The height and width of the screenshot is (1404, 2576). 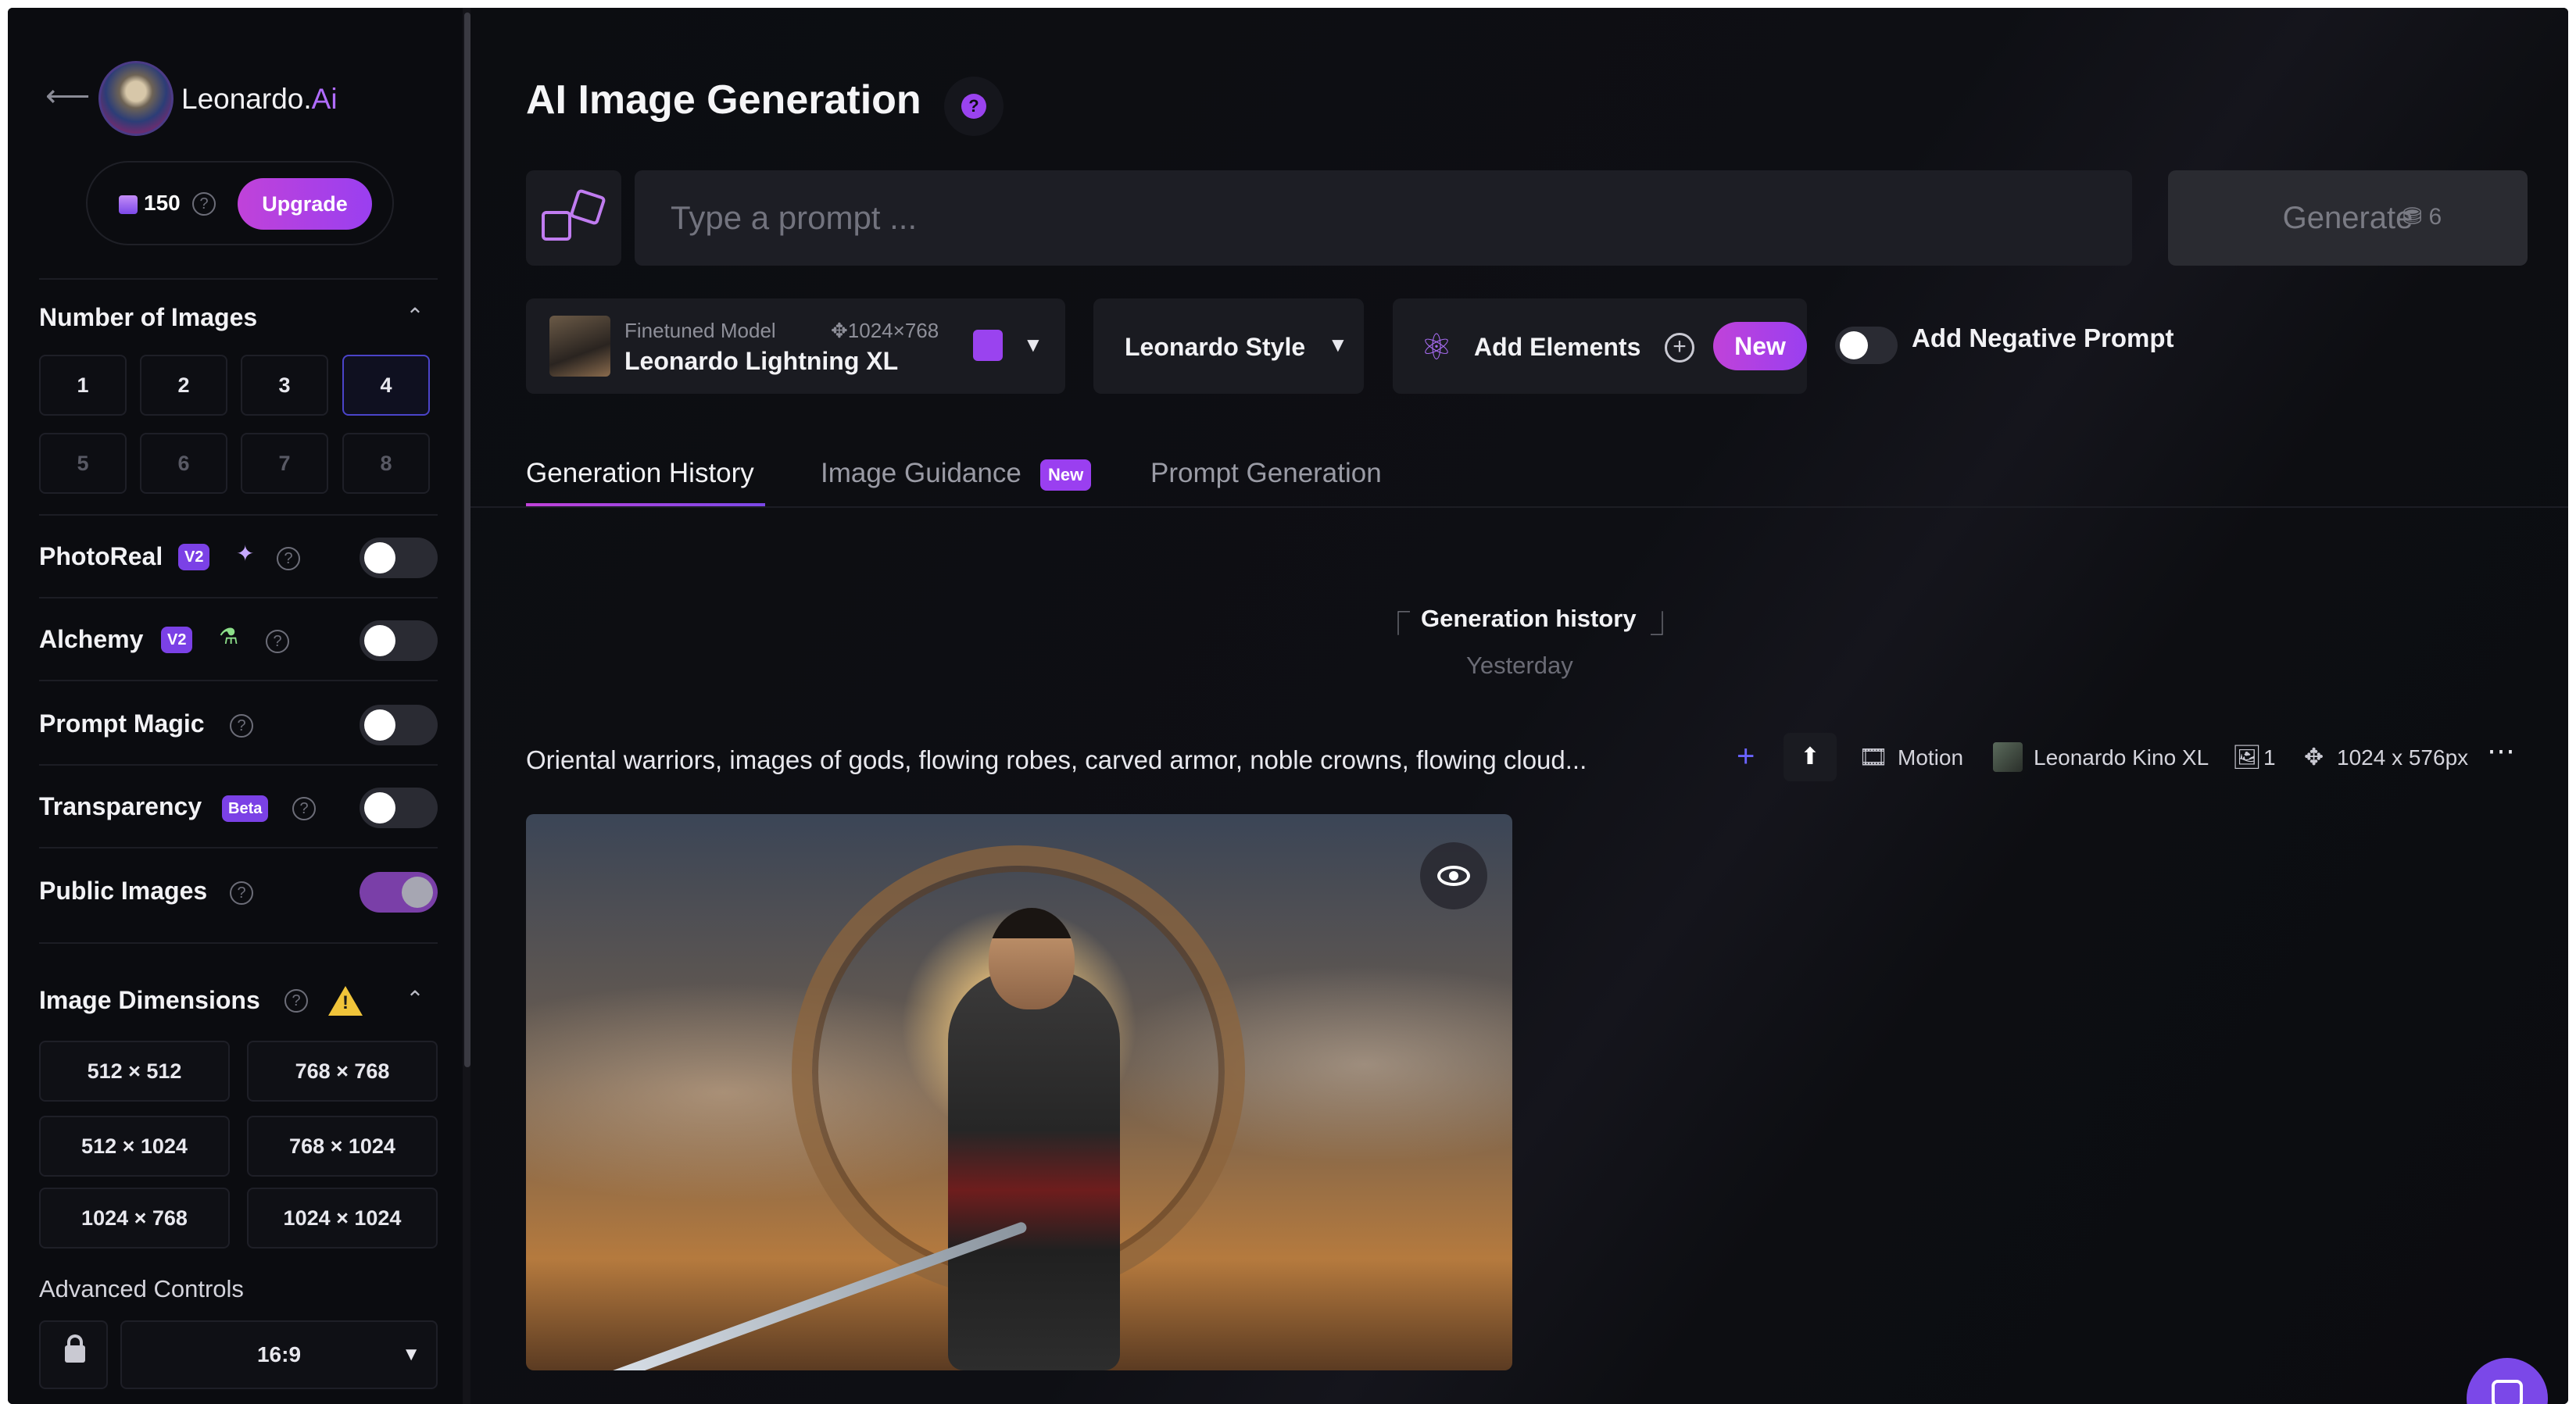 What do you see at coordinates (345, 1001) in the screenshot?
I see `warning-icon: !` at bounding box center [345, 1001].